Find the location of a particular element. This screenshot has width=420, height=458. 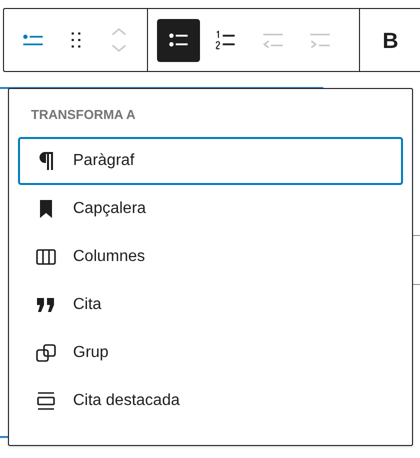

menu-item: Cita is located at coordinates (210, 304).